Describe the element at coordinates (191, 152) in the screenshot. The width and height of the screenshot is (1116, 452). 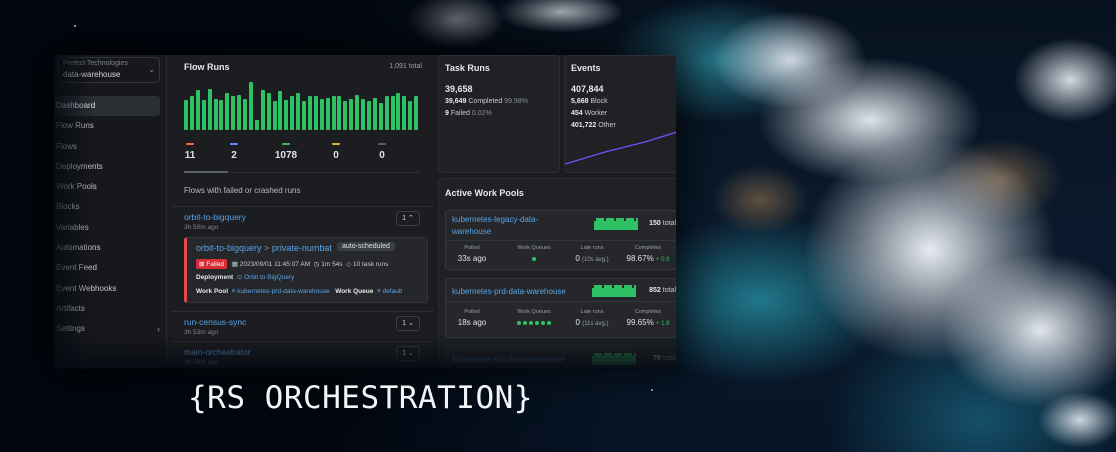
I see `state-count: 11` at that location.